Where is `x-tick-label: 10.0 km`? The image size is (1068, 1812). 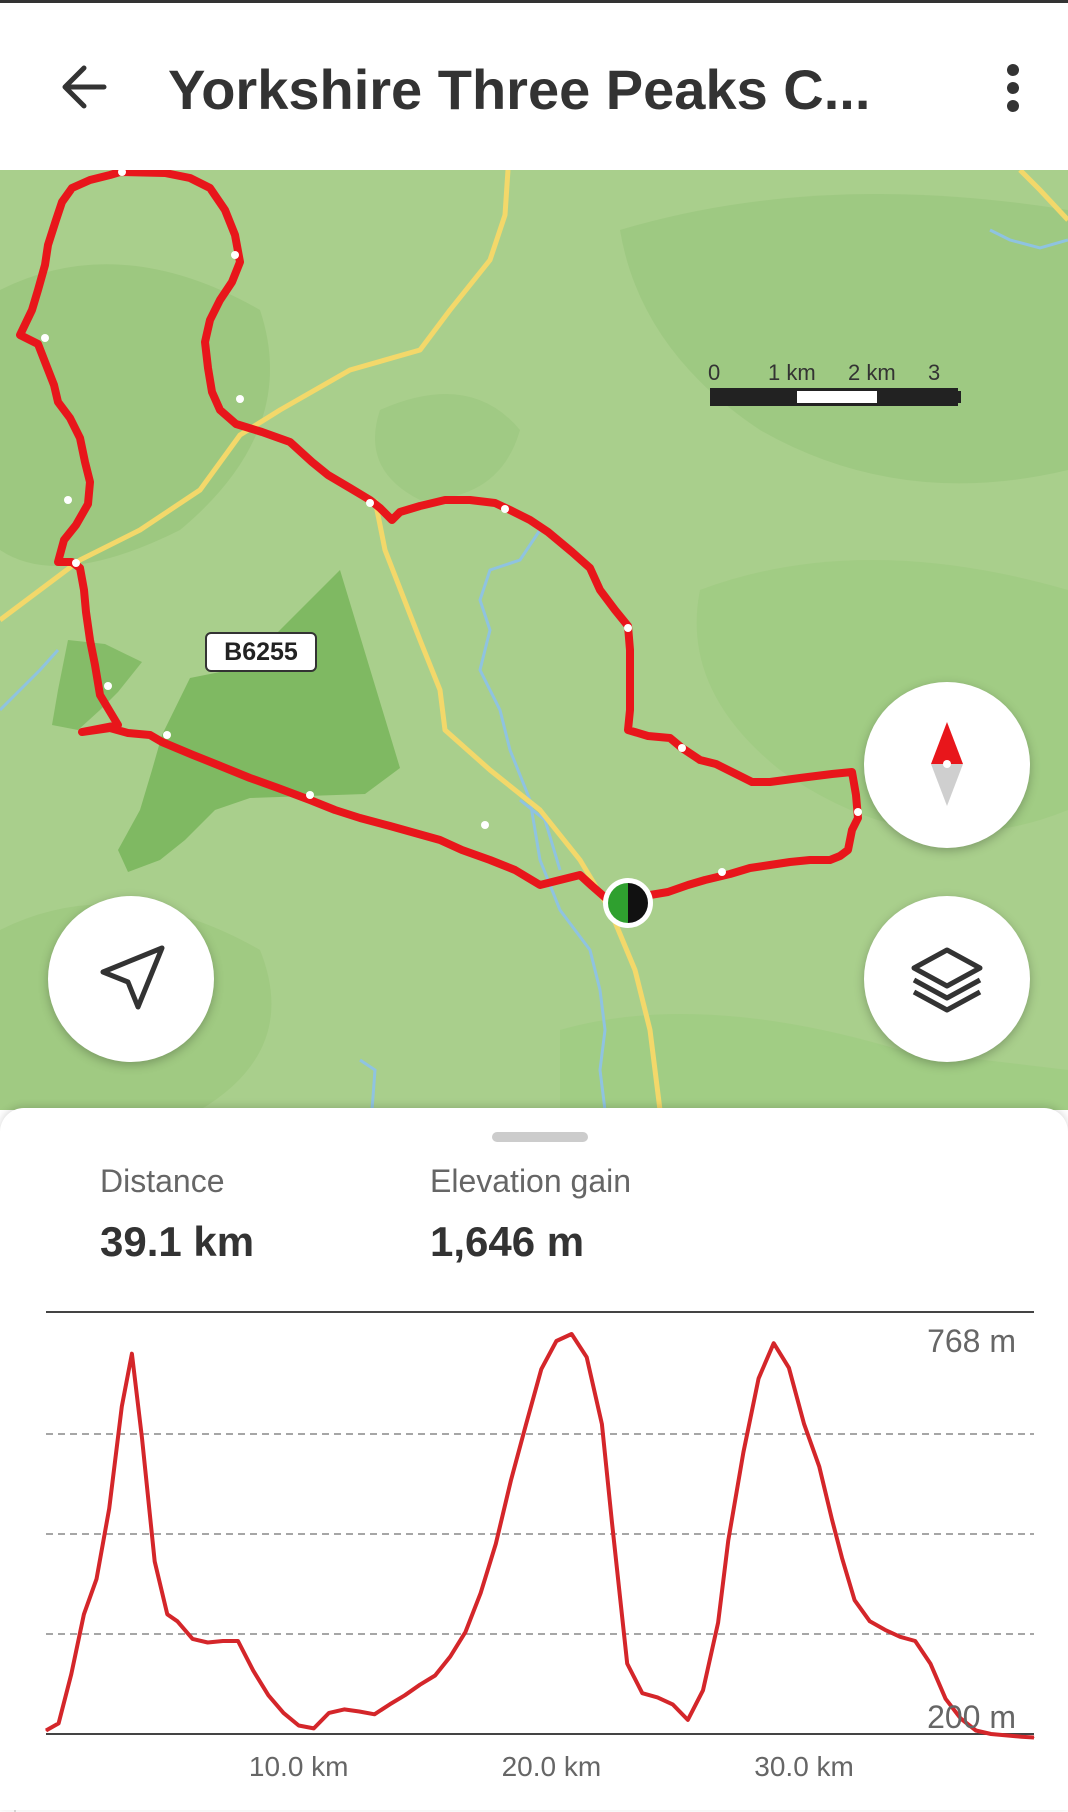 x-tick-label: 10.0 km is located at coordinates (299, 1766).